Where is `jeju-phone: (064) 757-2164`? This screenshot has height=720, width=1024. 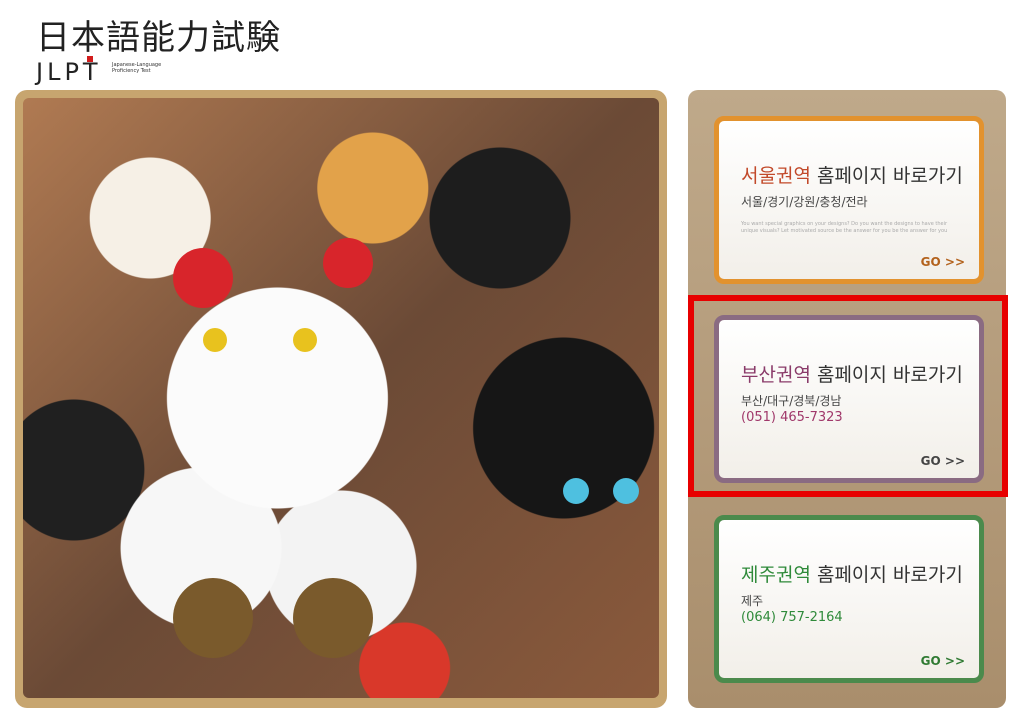
jeju-phone: (064) 757-2164 is located at coordinates (792, 617).